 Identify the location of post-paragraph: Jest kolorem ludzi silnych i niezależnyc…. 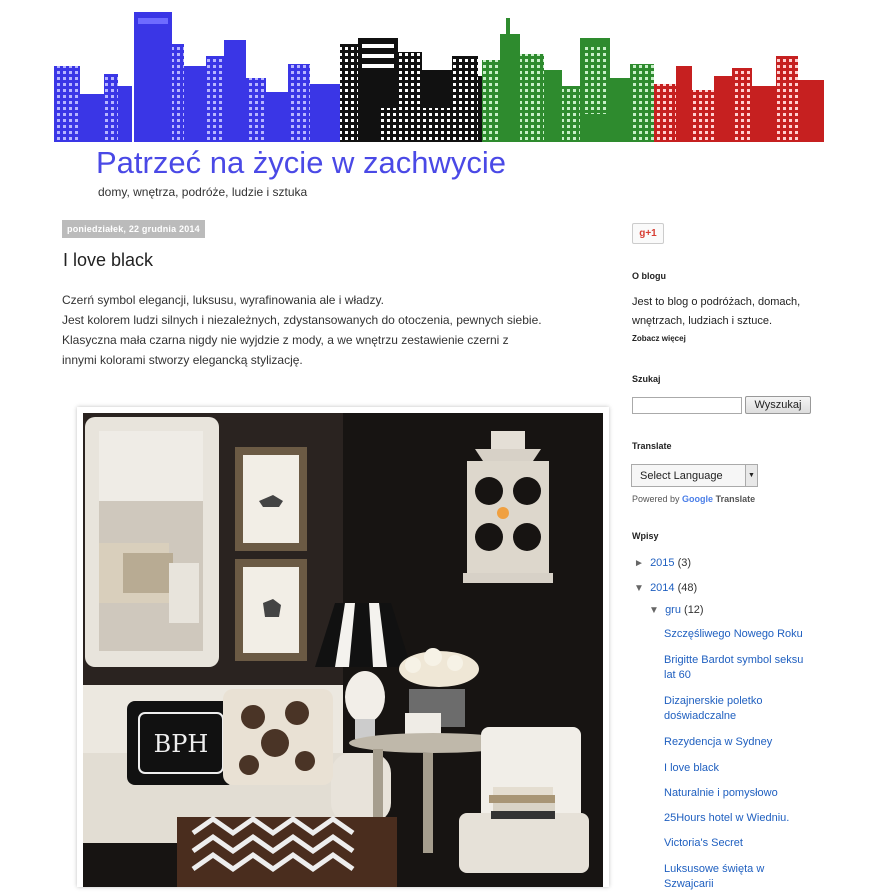
(302, 320).